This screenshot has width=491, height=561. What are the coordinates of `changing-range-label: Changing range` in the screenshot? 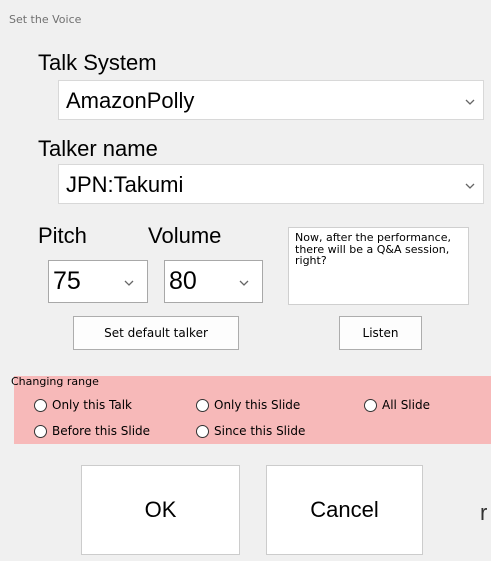 It's located at (55, 381).